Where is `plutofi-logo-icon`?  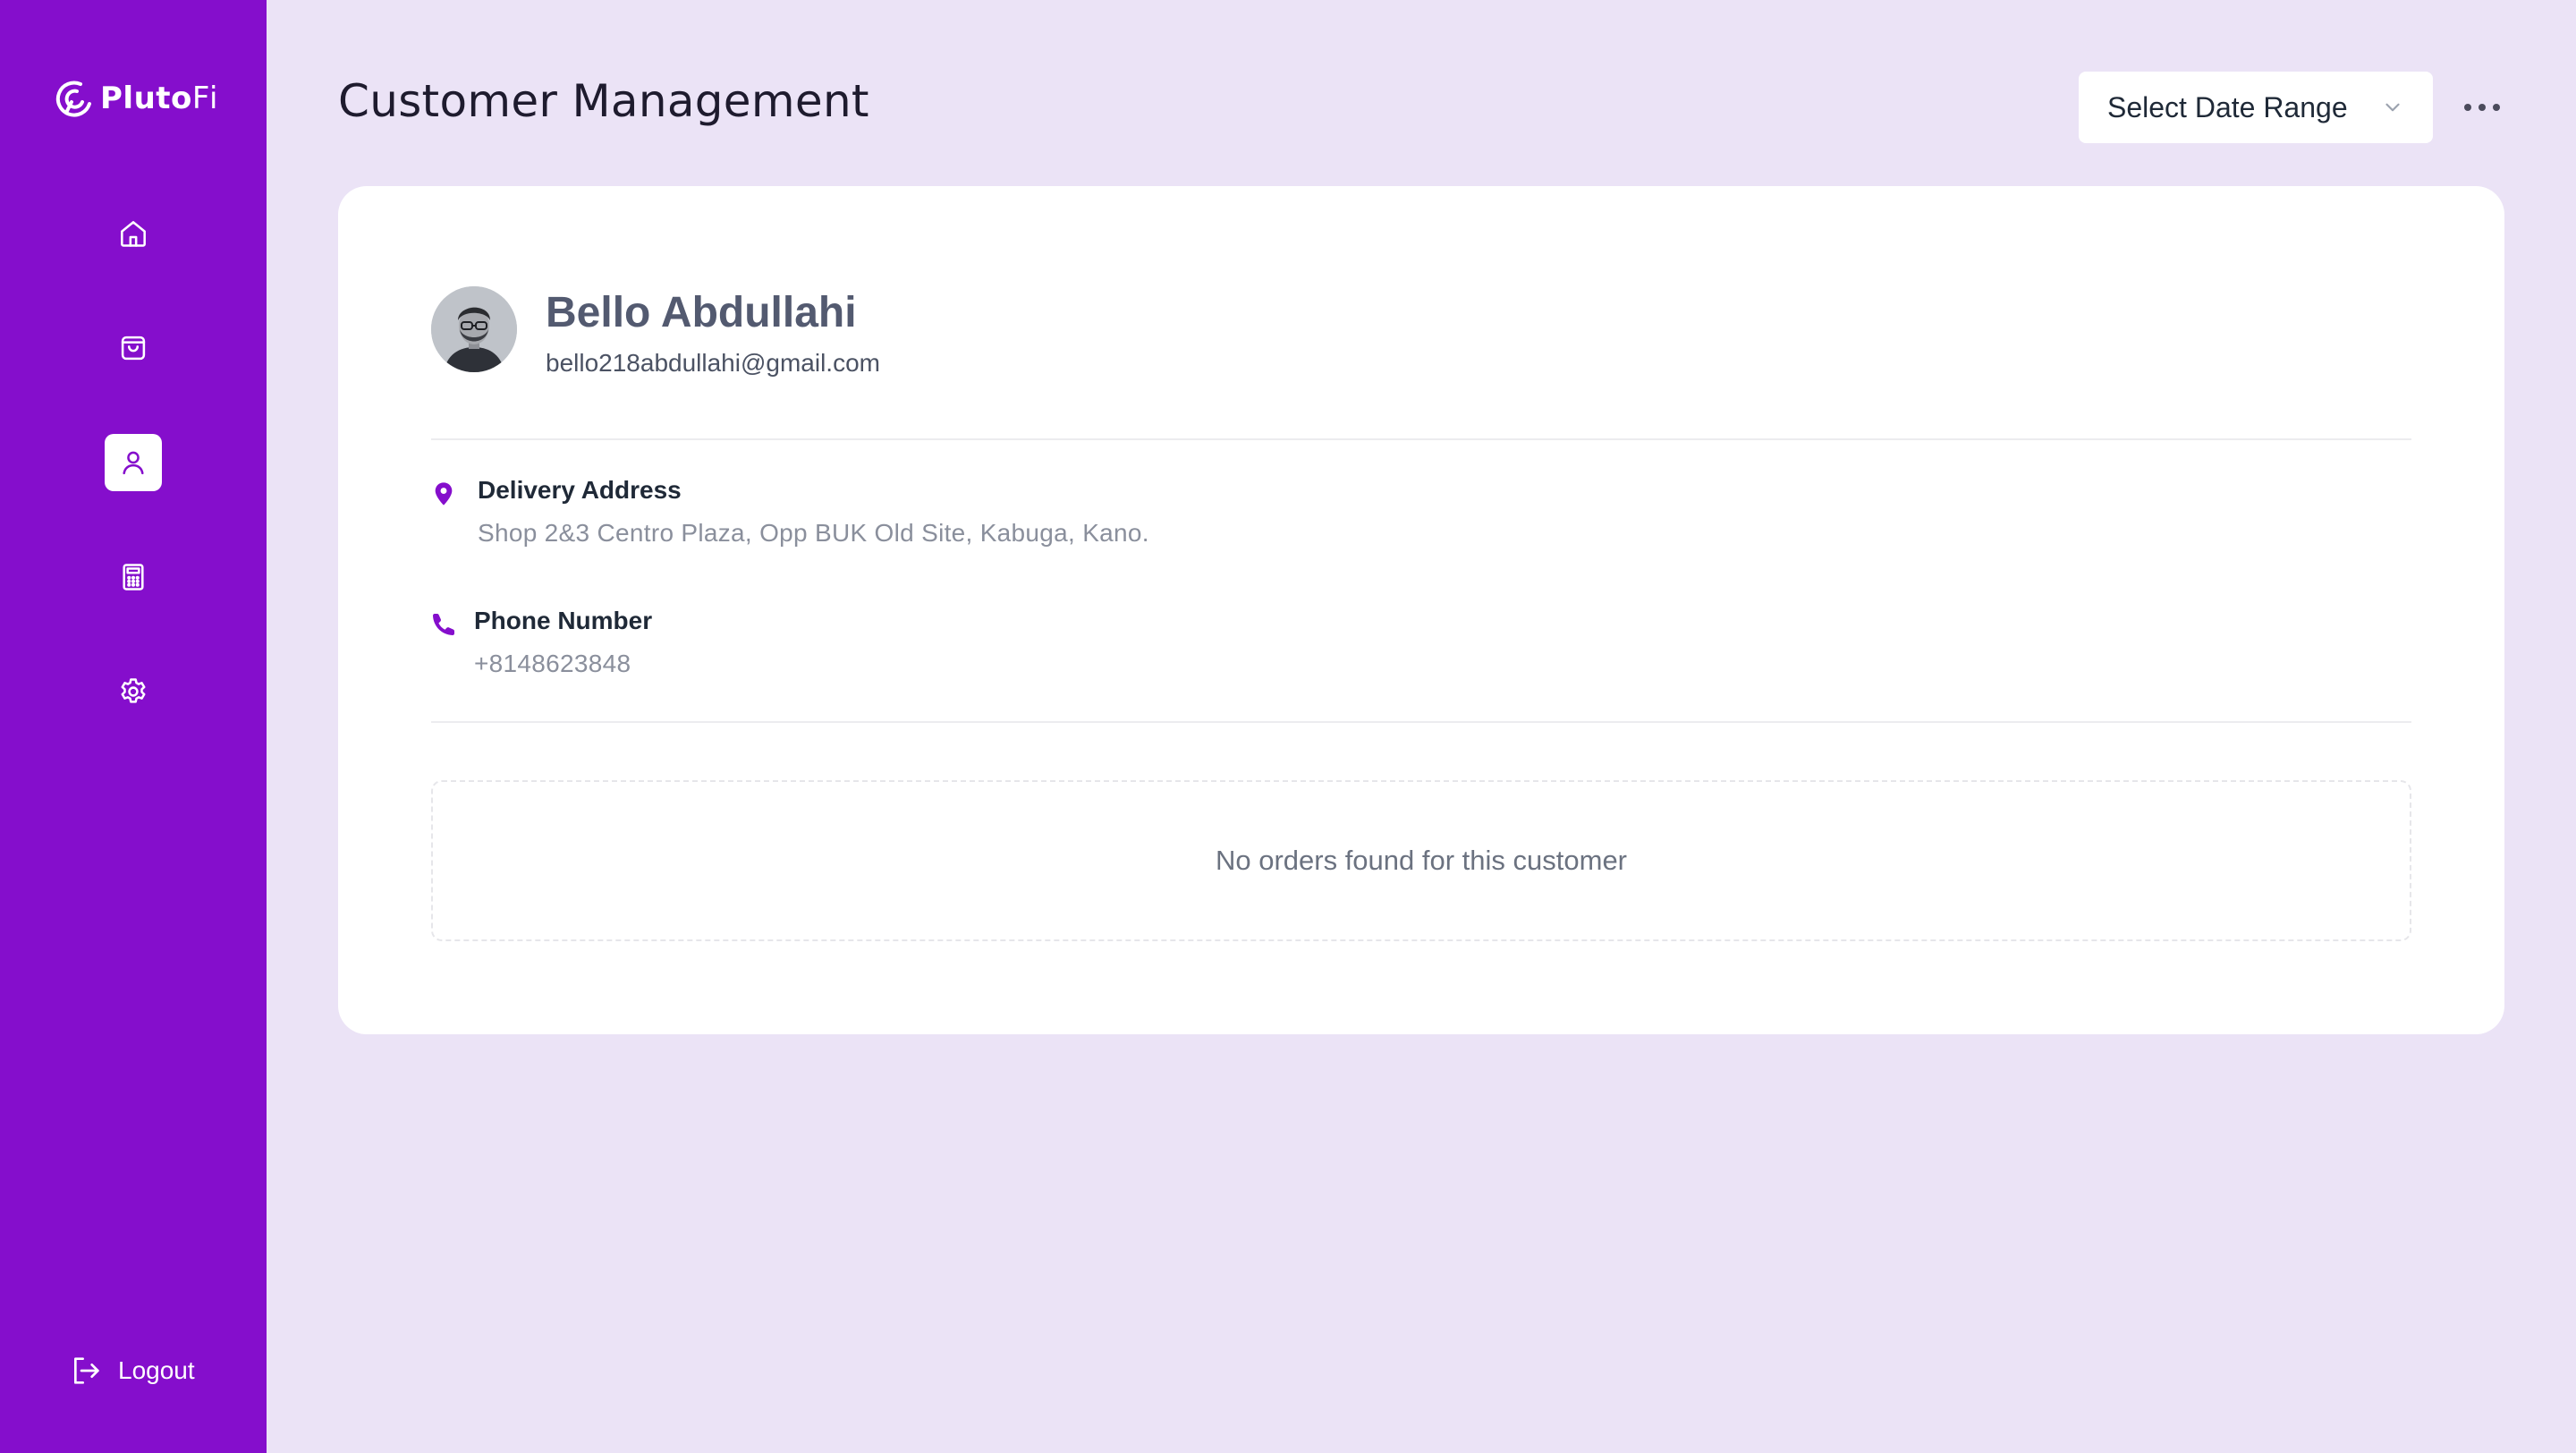
plutofi-logo-icon is located at coordinates (73, 99).